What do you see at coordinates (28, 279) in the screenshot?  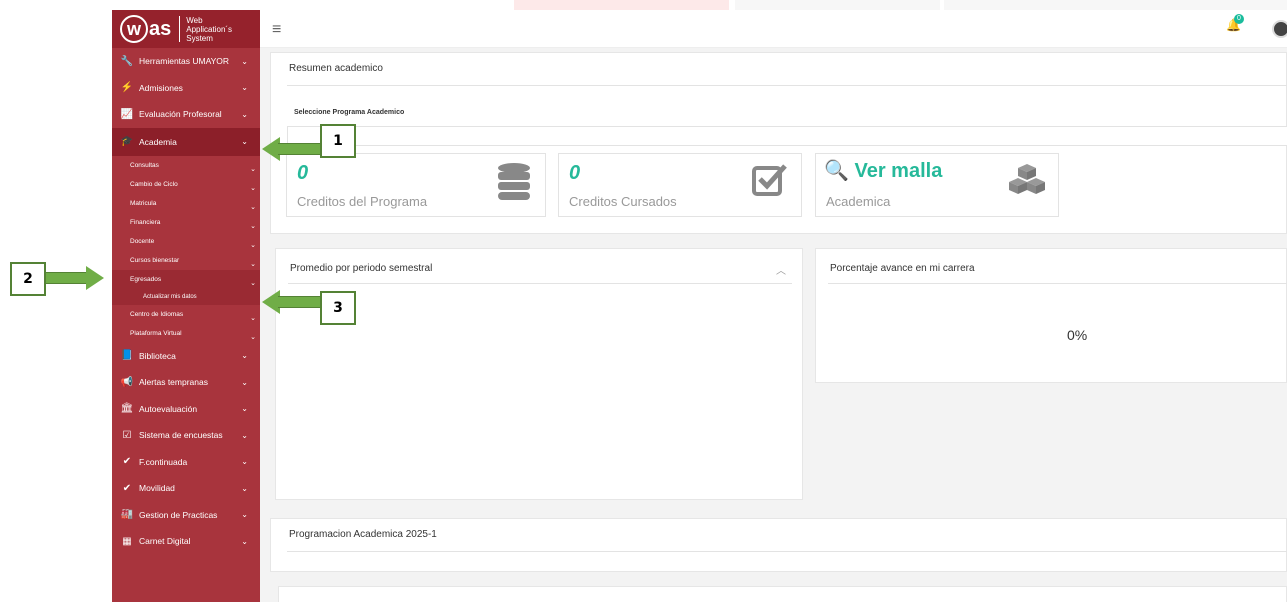 I see `annotation-label-2: 2` at bounding box center [28, 279].